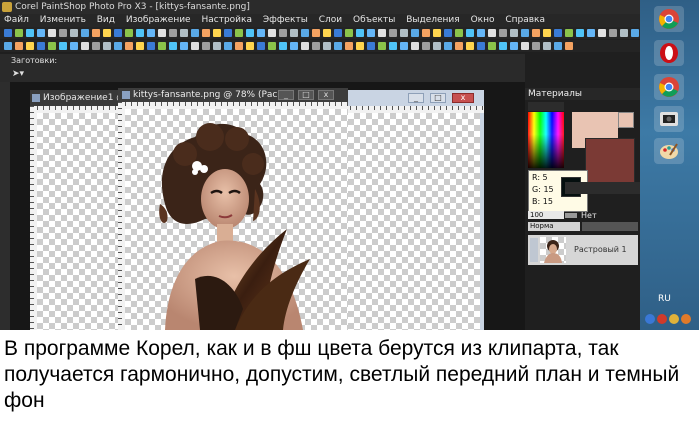  I want to click on menu-image: Изображение, so click(158, 20).